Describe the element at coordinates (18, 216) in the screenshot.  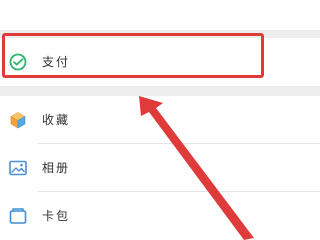
I see `card-wallet-icon` at that location.